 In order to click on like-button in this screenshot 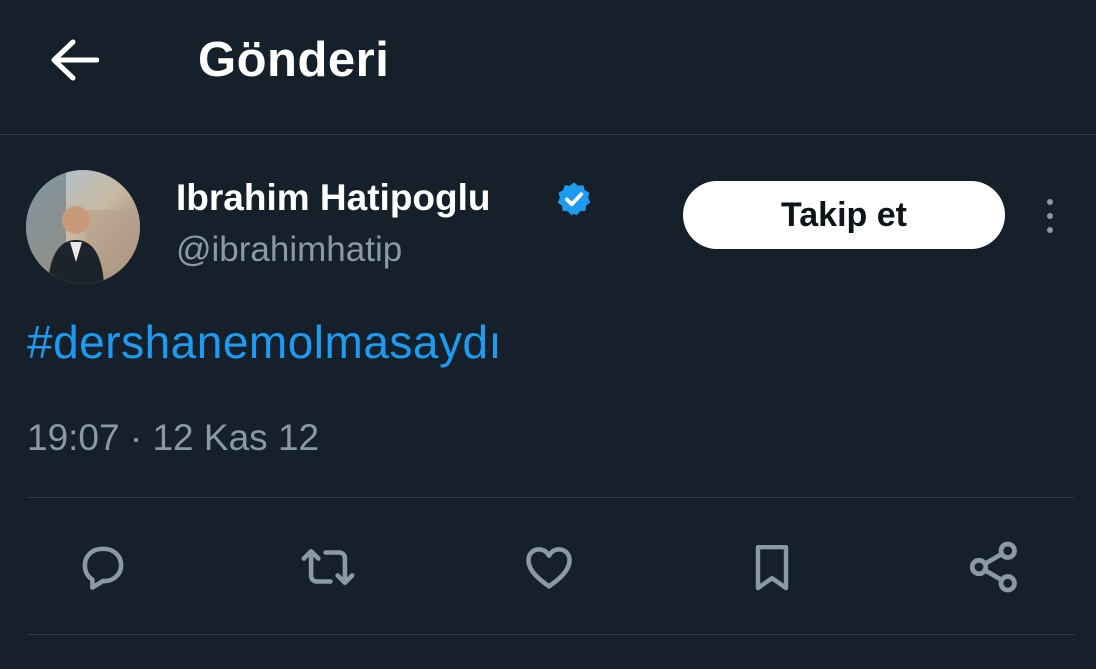, I will do `click(549, 567)`.